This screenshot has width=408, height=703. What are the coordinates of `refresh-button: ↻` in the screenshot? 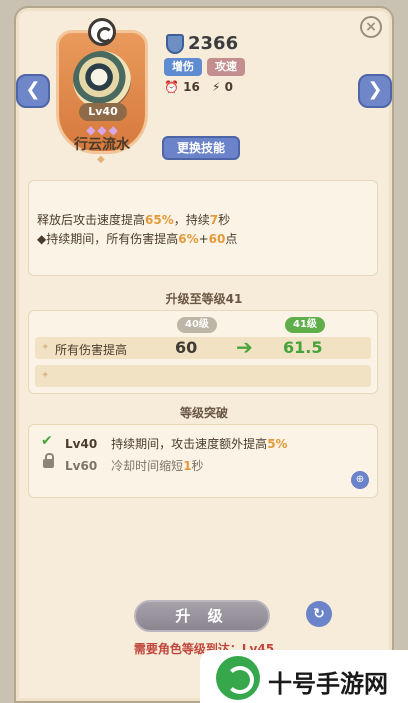 It's located at (319, 614).